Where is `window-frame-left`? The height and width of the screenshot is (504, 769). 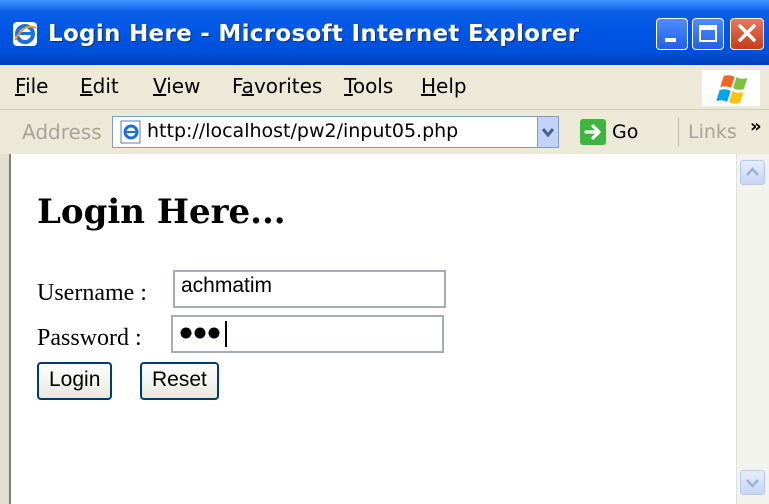
window-frame-left is located at coordinates (5, 329).